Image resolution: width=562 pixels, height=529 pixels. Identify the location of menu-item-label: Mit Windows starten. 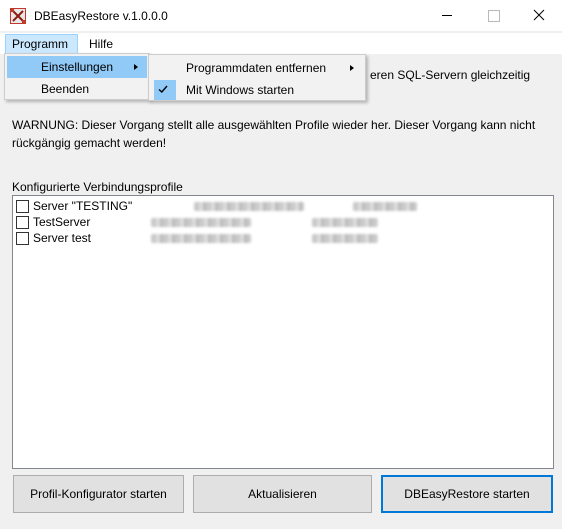
(240, 90).